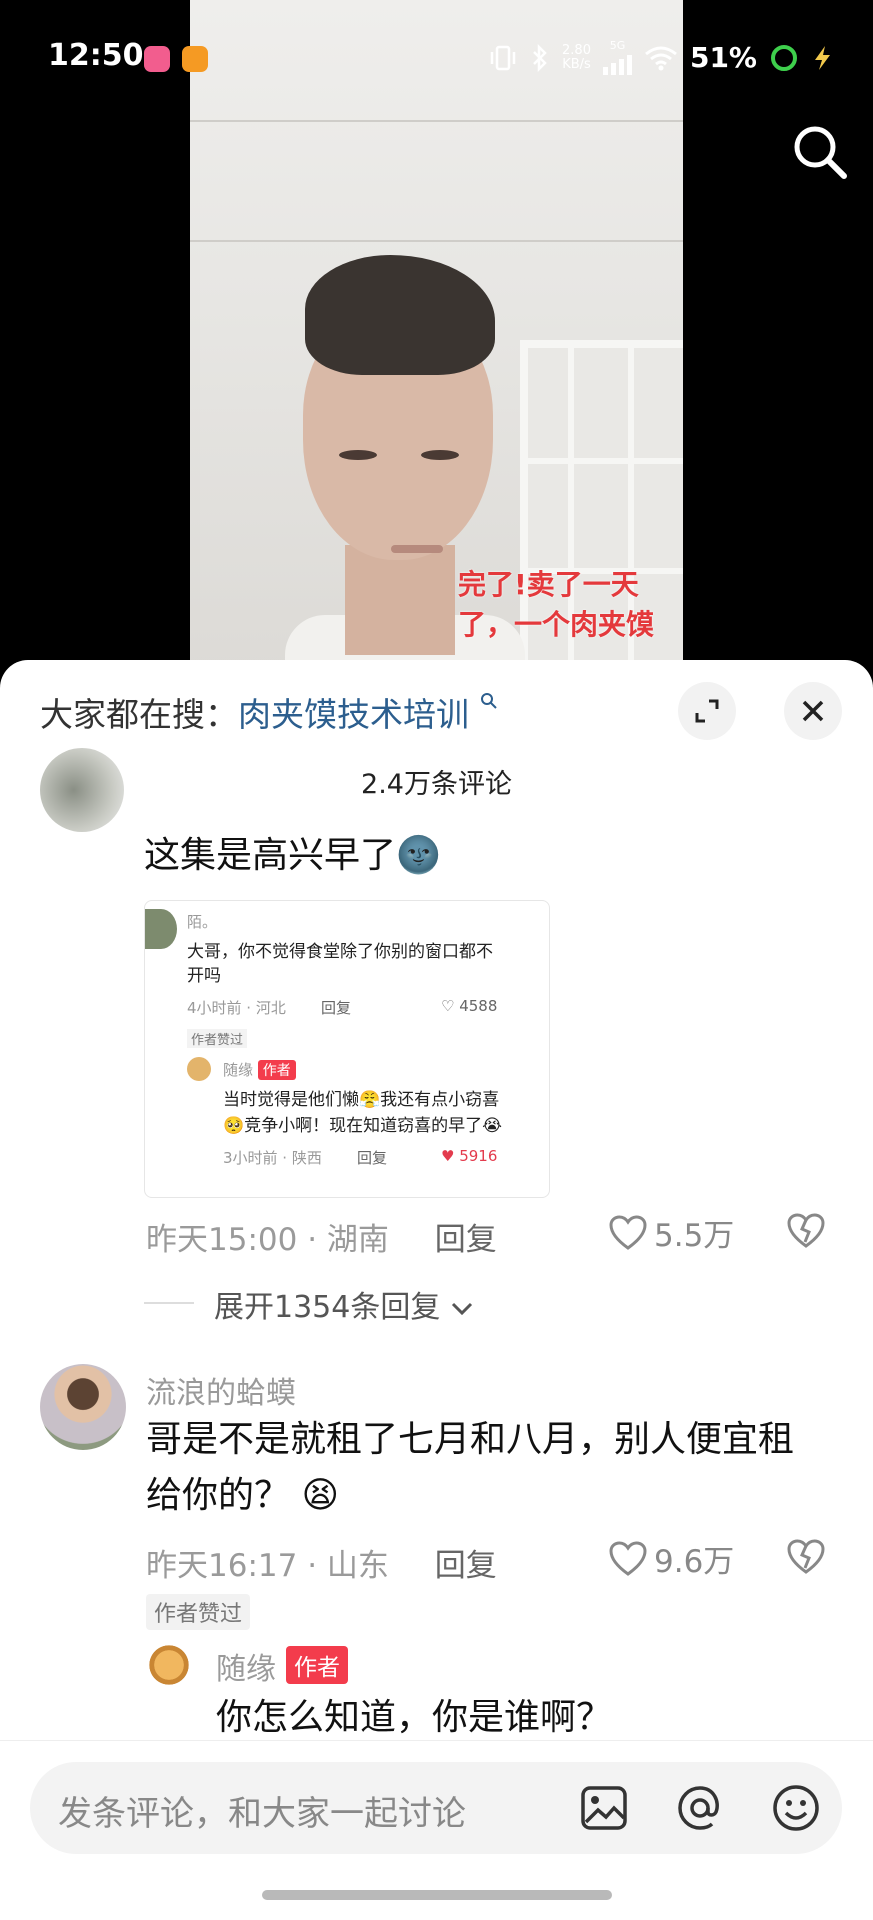 Image resolution: width=873 pixels, height=1920 pixels. What do you see at coordinates (321, 1240) in the screenshot?
I see `comment-meta: 昨天15:00 · 湖南 回复` at bounding box center [321, 1240].